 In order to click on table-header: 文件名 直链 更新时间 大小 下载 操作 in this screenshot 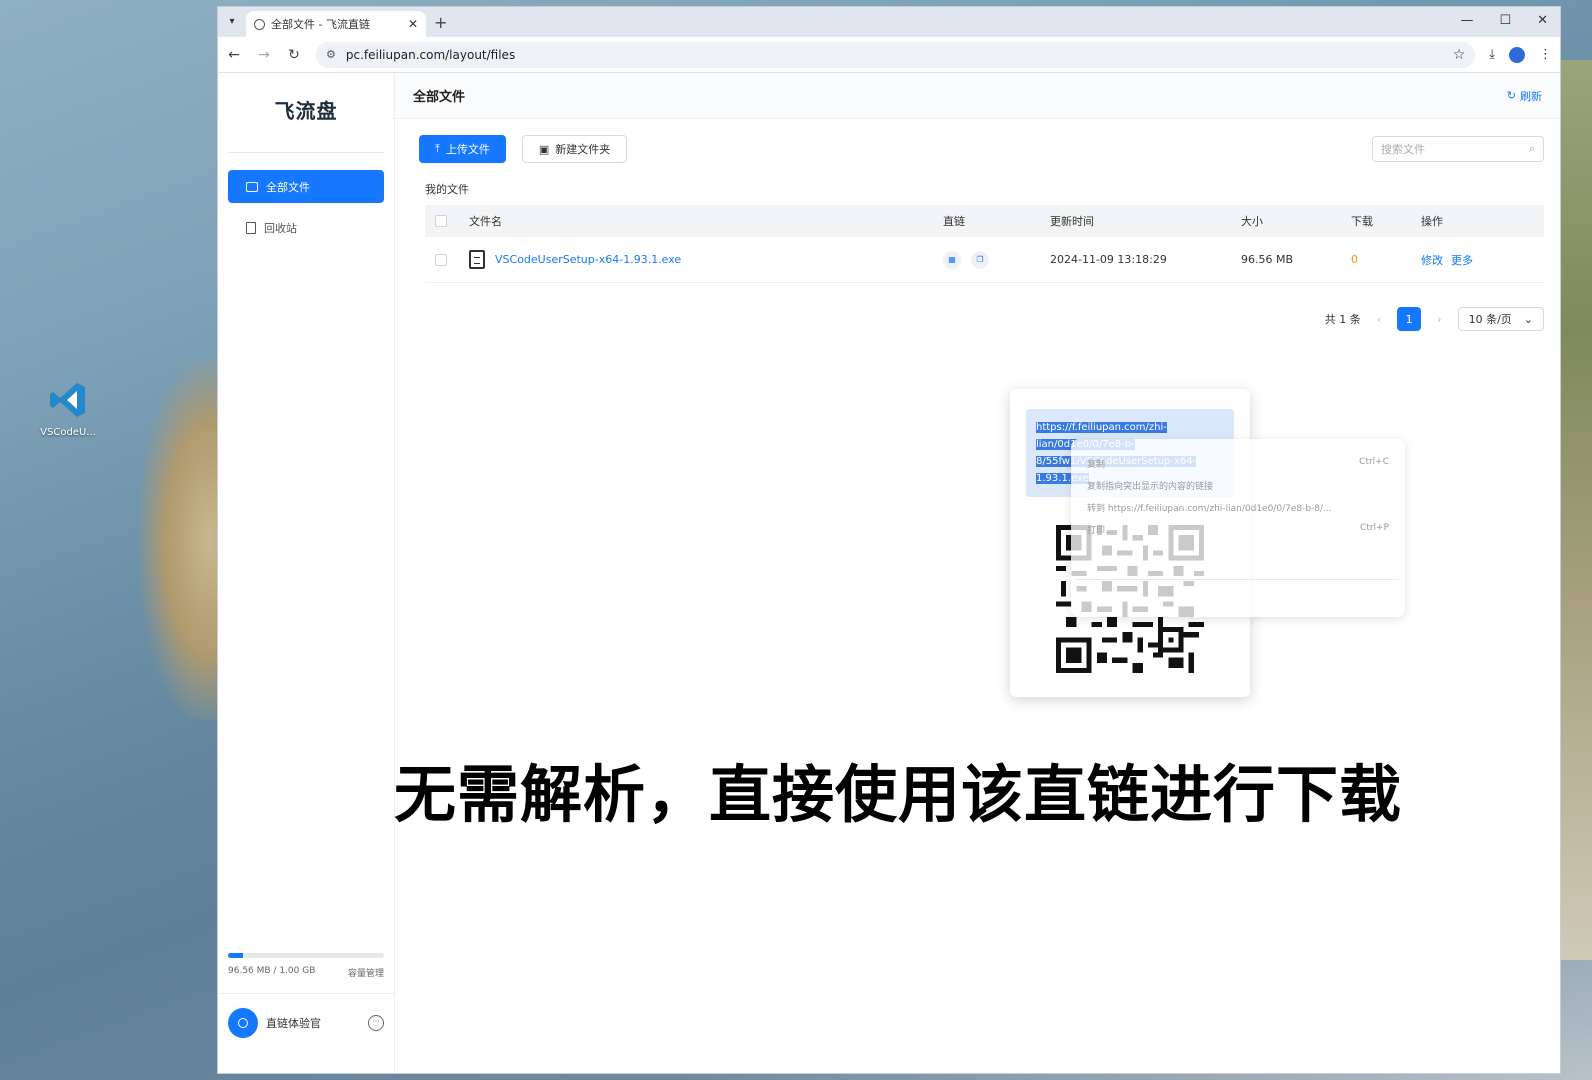, I will do `click(984, 221)`.